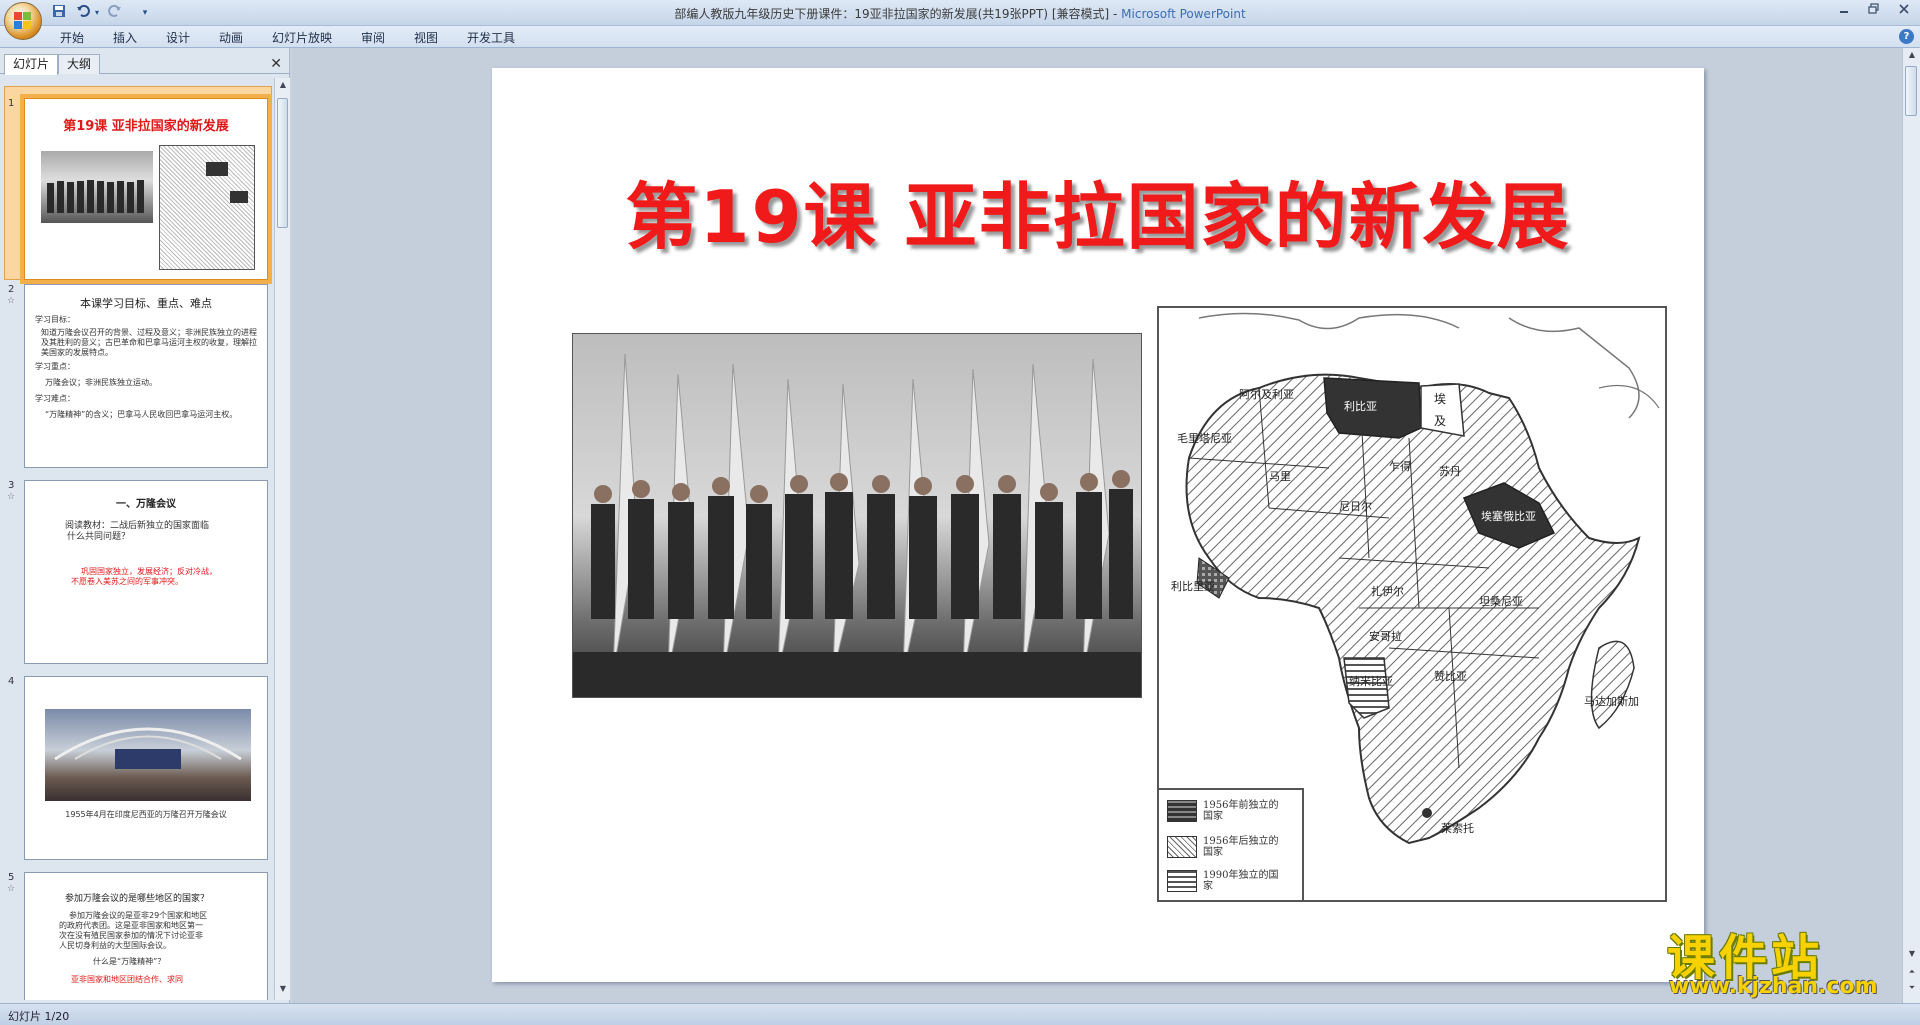 This screenshot has height=1025, width=1920. I want to click on map-label: 纳米比亚, so click(1371, 681).